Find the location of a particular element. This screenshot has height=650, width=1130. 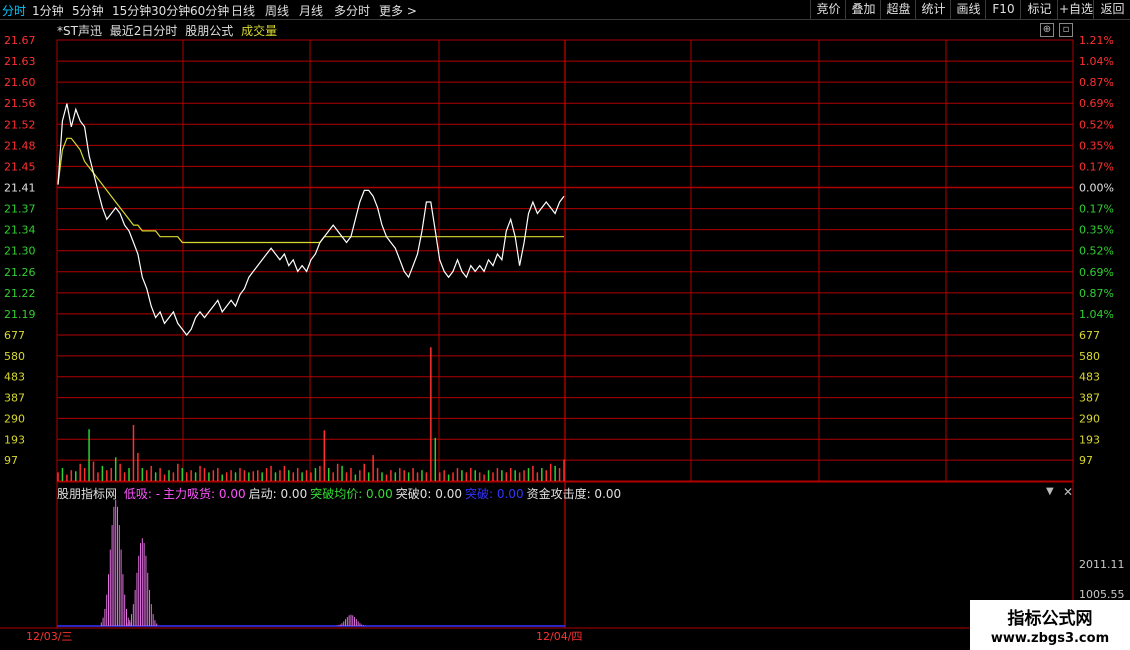

indicator-item-2: 启动: 0.00 is located at coordinates (278, 494).